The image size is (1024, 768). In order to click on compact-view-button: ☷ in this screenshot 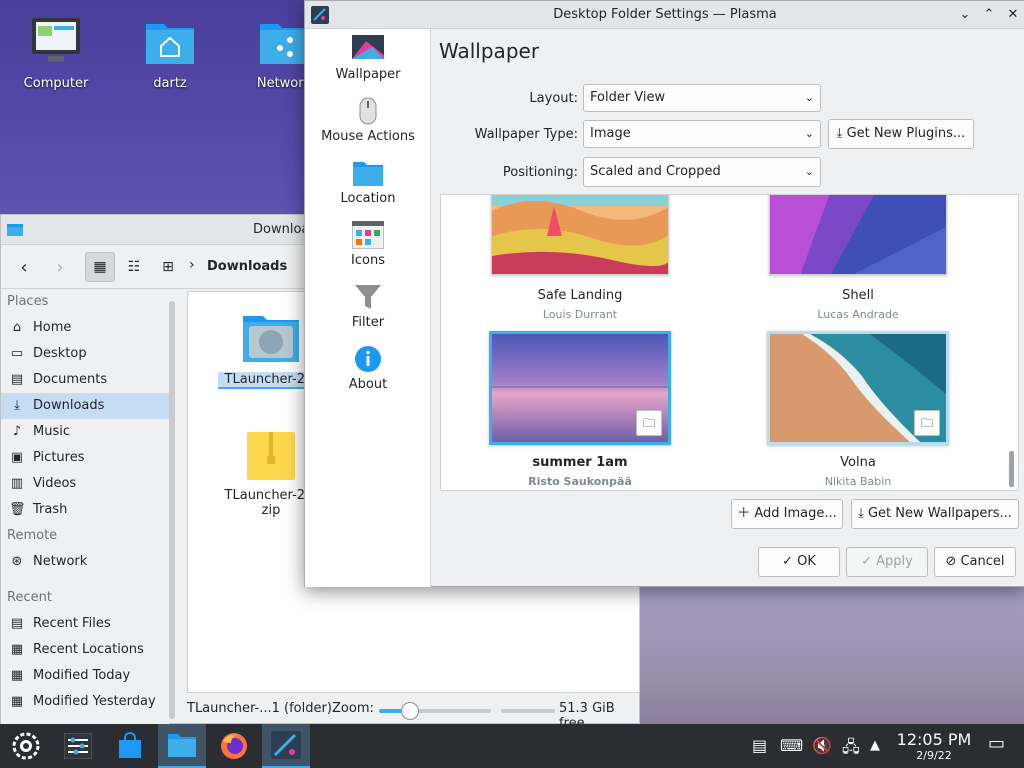, I will do `click(134, 267)`.